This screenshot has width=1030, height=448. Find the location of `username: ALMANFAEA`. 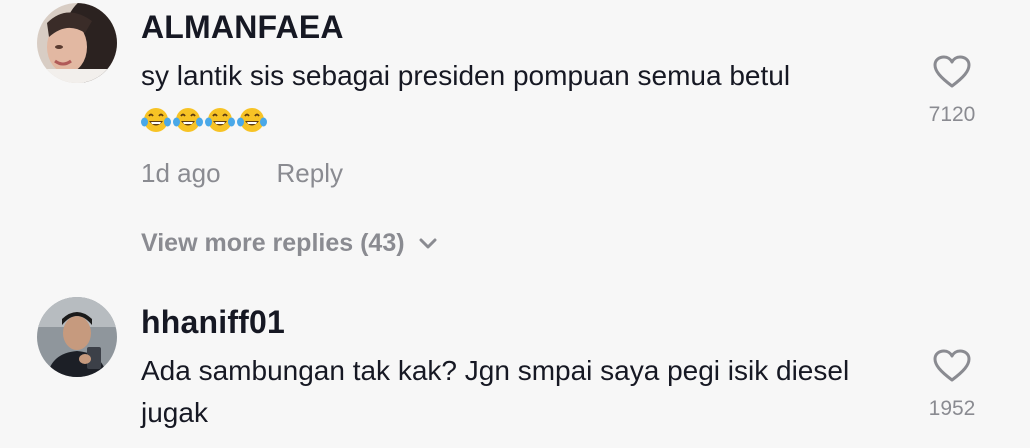

username: ALMANFAEA is located at coordinates (242, 27).